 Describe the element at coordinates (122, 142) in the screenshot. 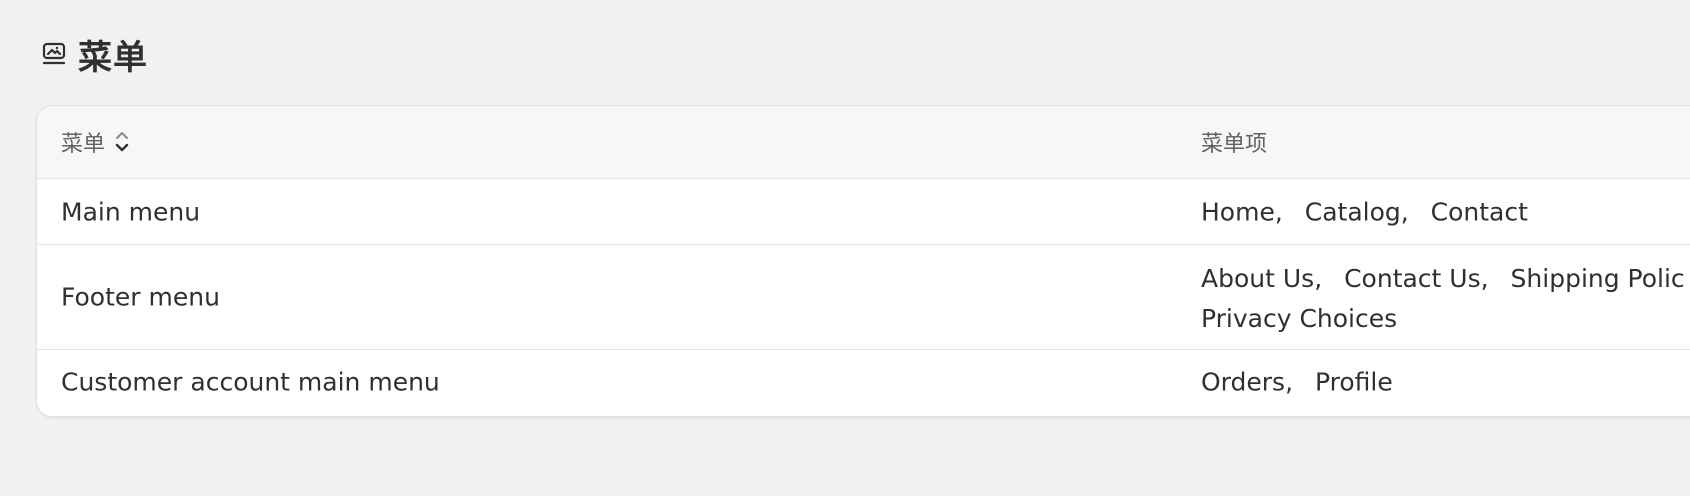

I see `sort-icon` at that location.